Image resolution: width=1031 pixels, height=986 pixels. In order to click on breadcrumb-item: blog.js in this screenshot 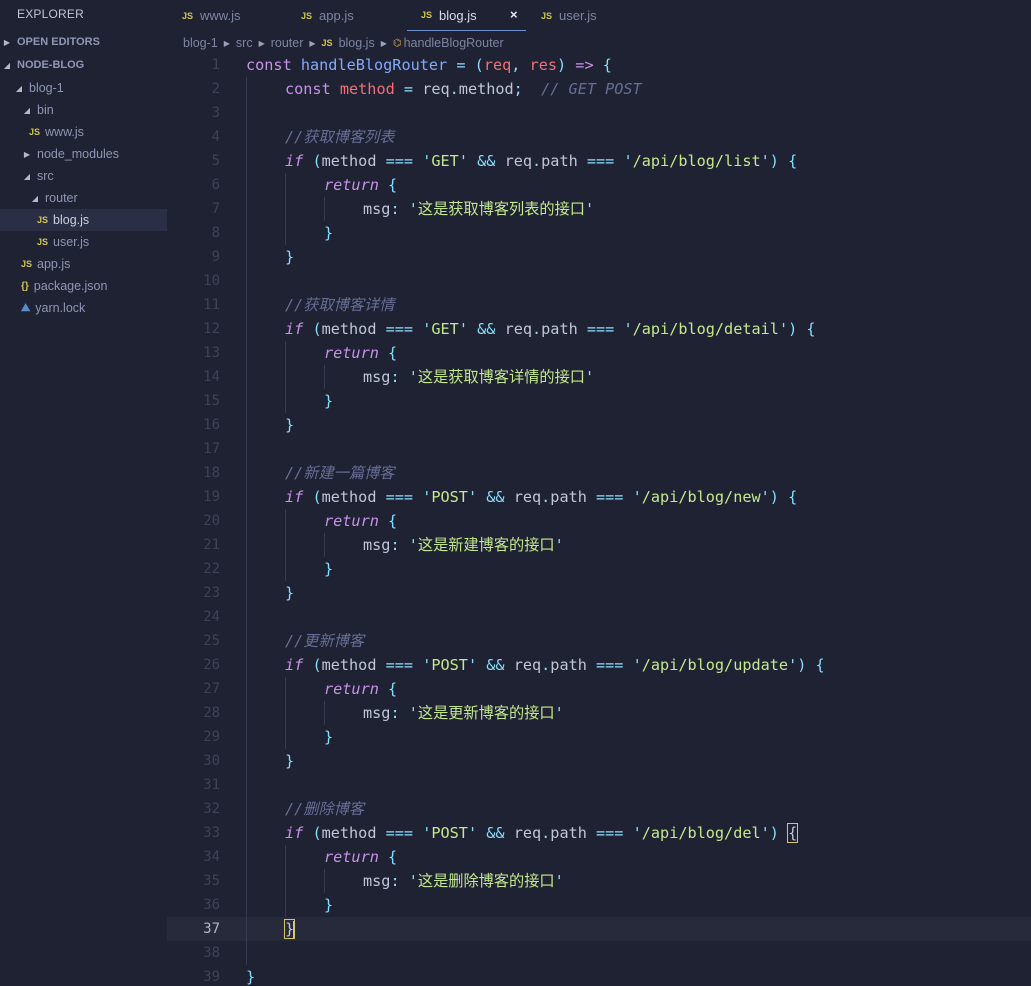, I will do `click(357, 43)`.